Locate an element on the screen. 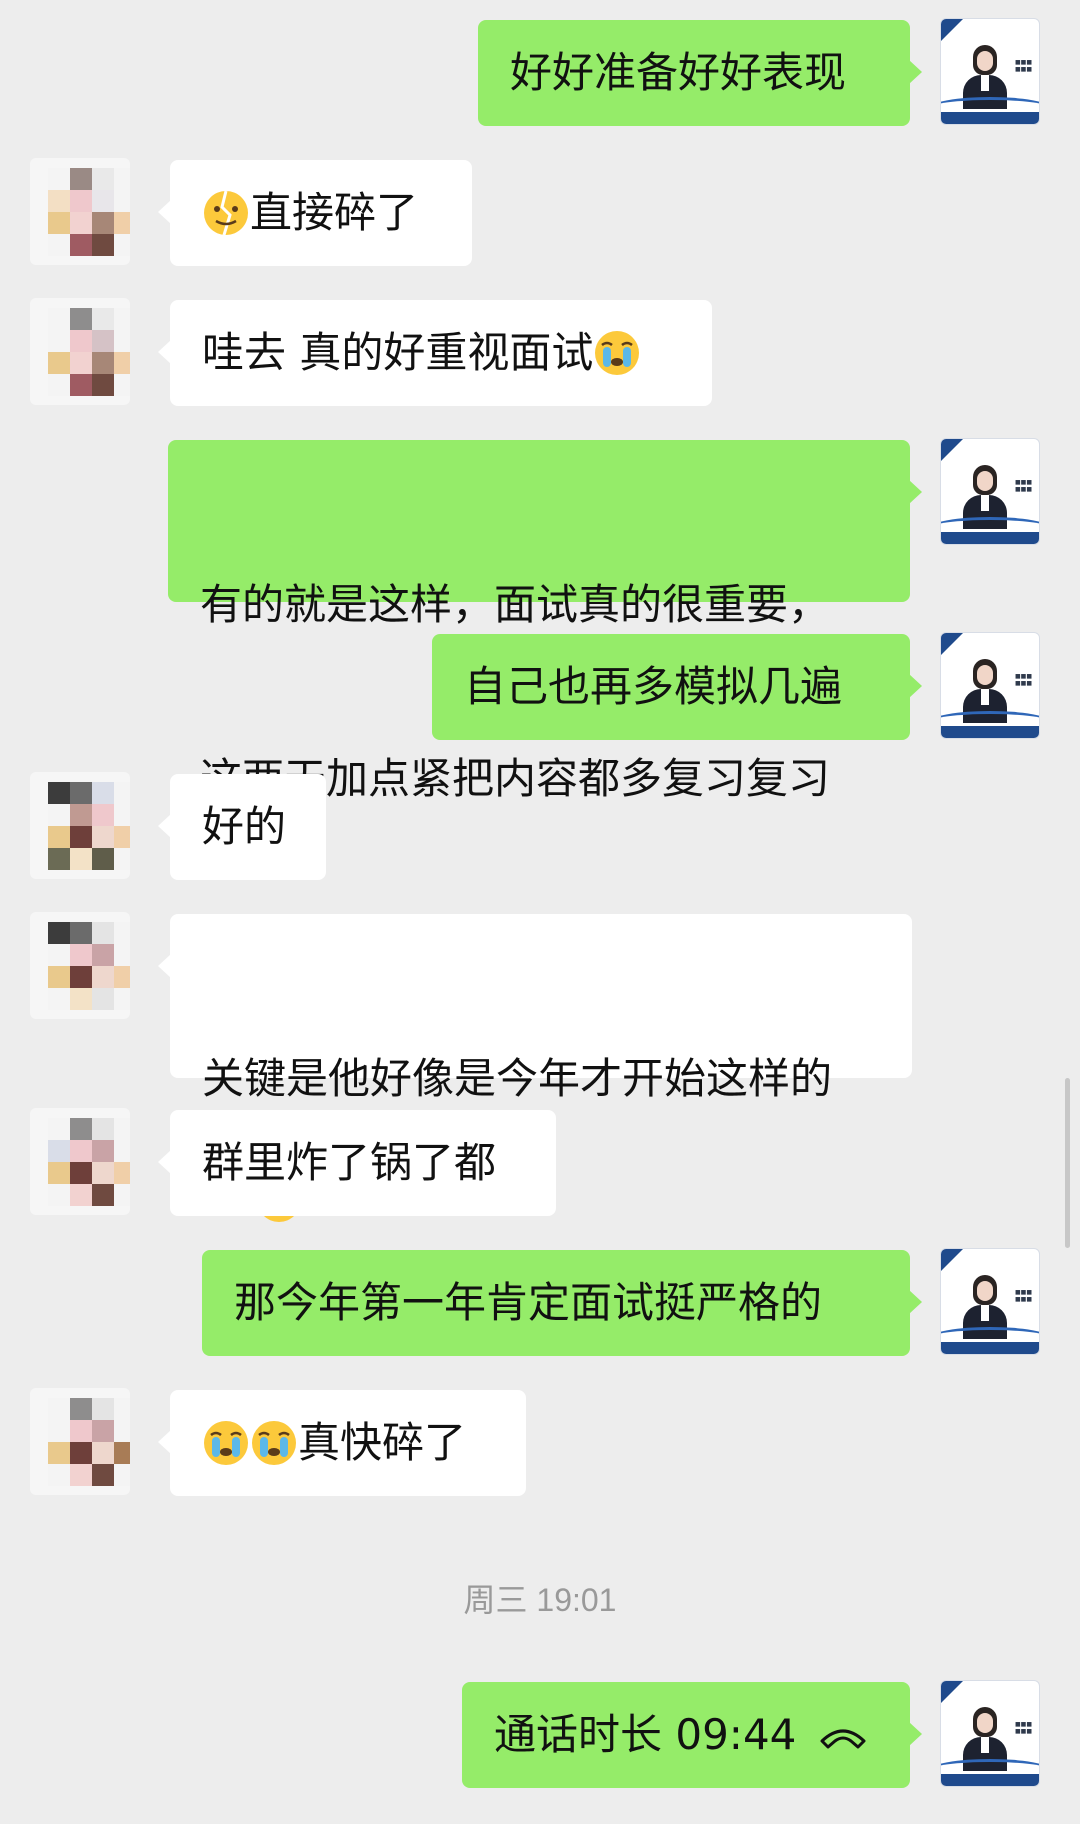 This screenshot has width=1080, height=1824. message-bubble: 直接碎了 is located at coordinates (315, 213).